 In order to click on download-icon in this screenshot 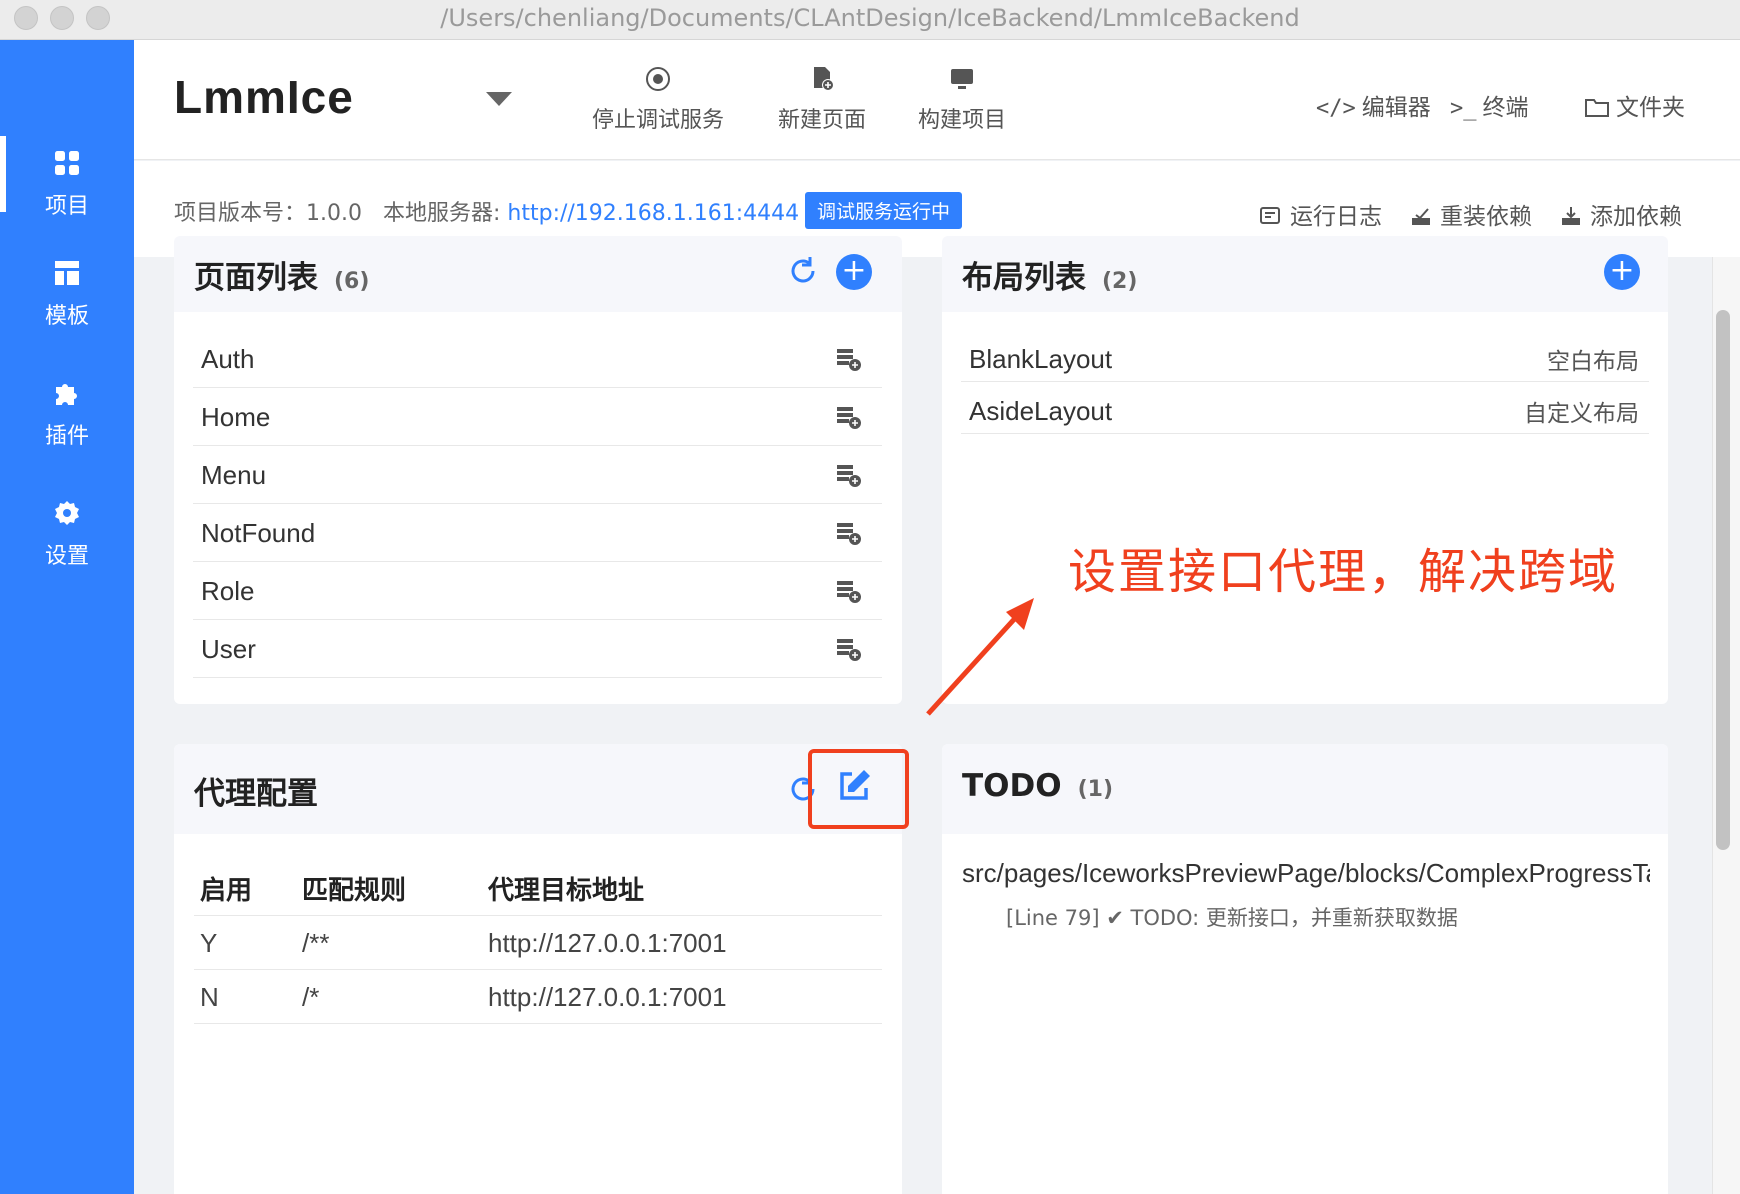, I will do `click(1571, 216)`.